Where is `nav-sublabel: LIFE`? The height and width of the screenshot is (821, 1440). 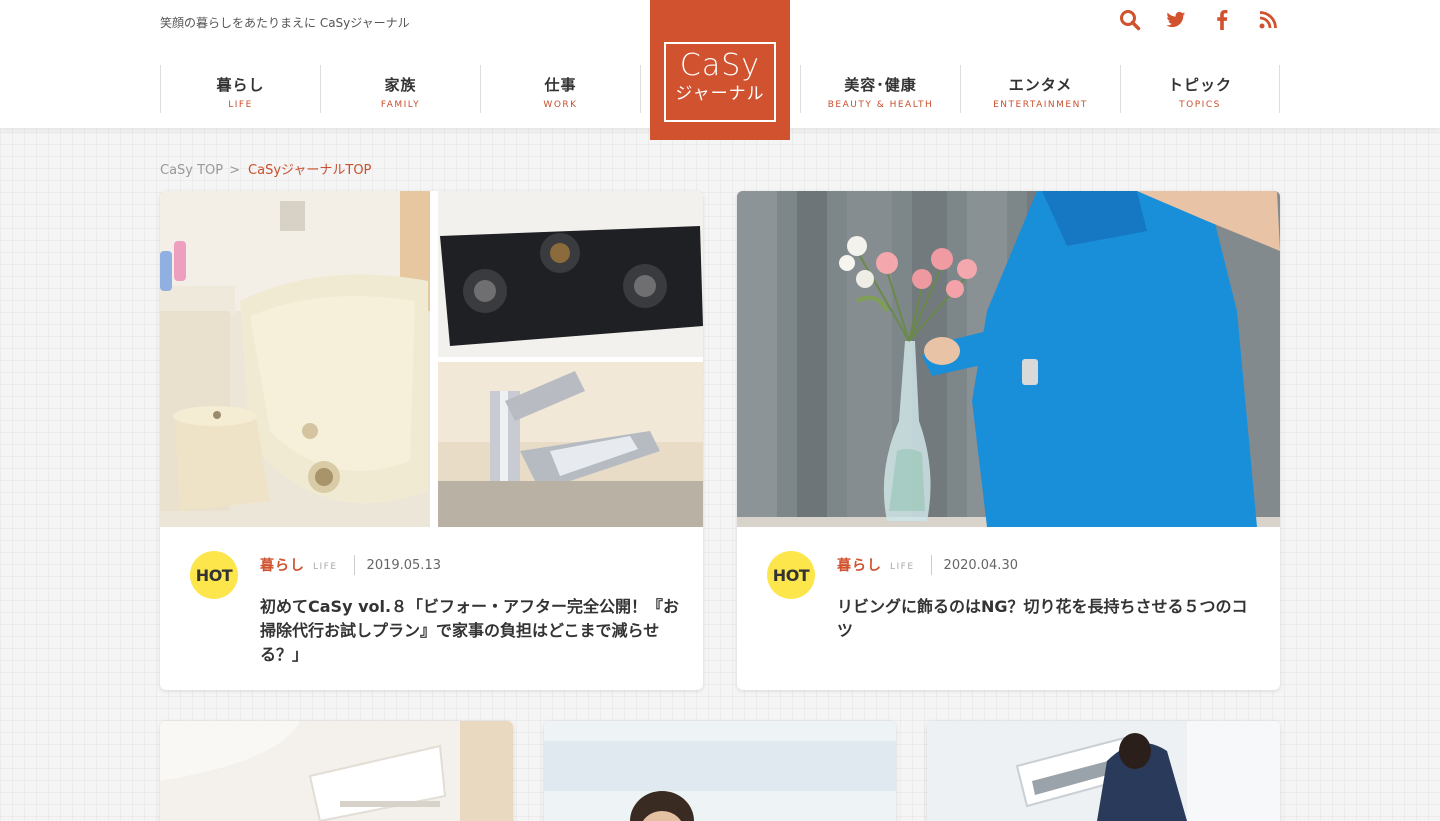
nav-sublabel: LIFE is located at coordinates (240, 105).